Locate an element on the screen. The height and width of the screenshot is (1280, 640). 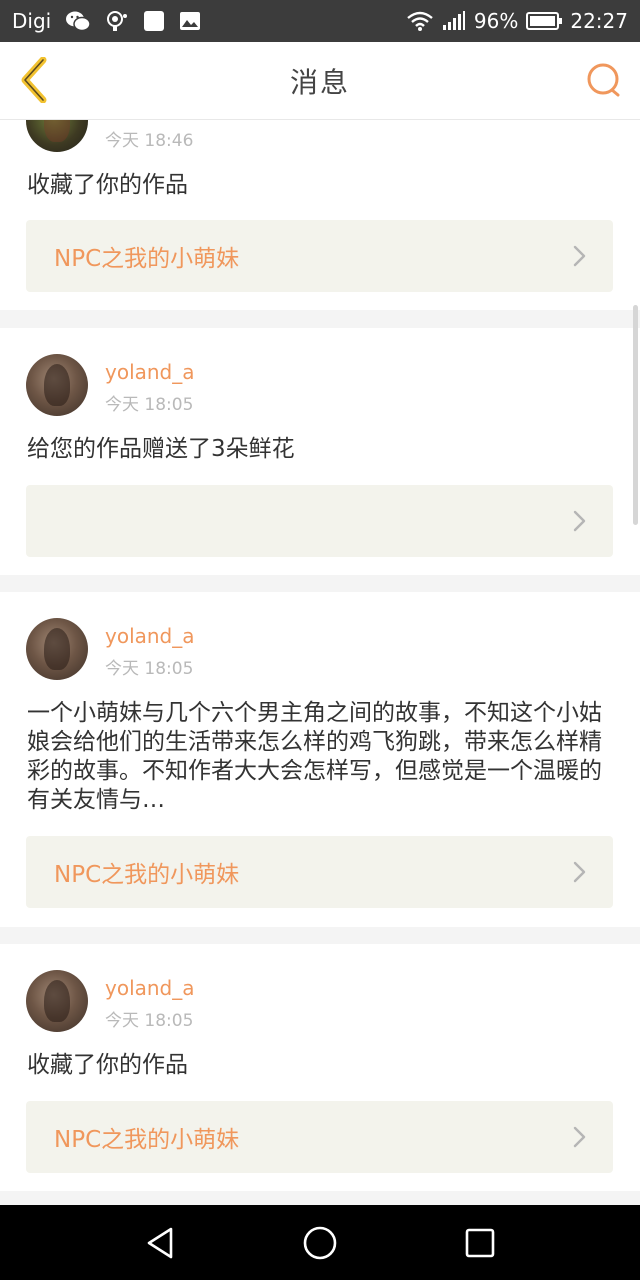
wifi-icon is located at coordinates (420, 21).